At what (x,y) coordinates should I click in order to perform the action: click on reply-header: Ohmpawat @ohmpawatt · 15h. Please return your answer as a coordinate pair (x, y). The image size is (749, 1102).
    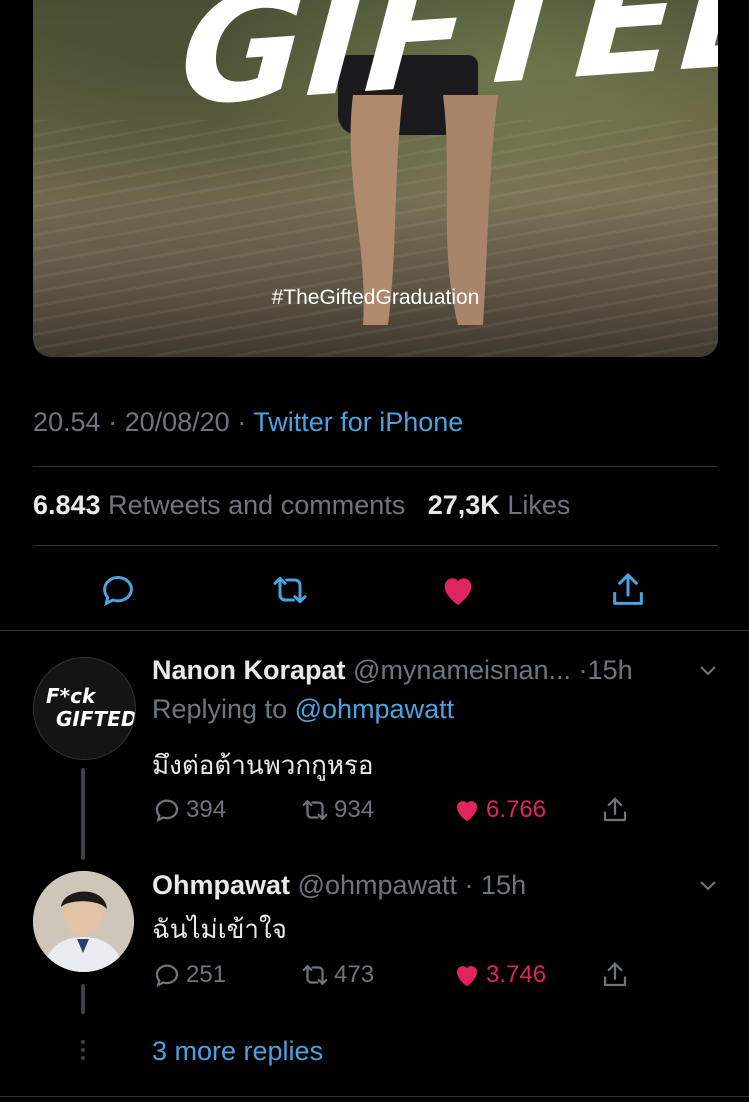
    Looking at the image, I should click on (339, 885).